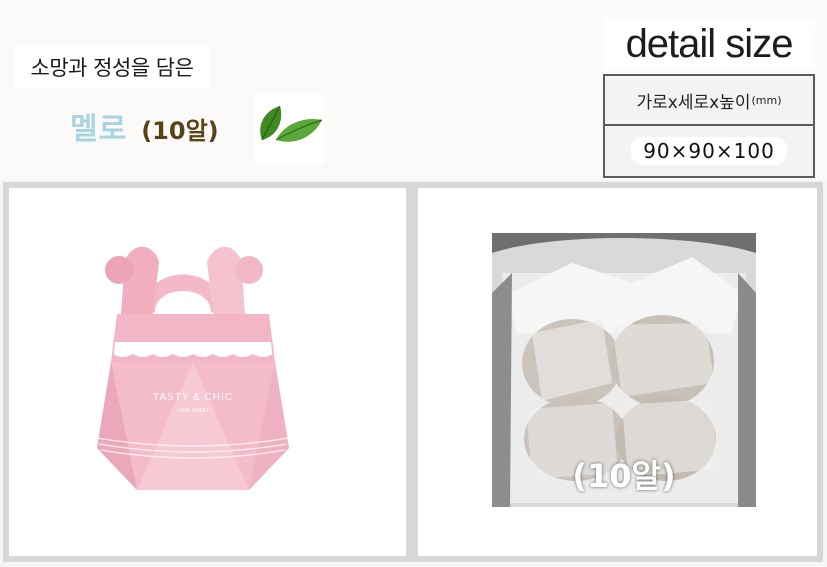 This screenshot has height=567, width=827. I want to click on dimension-value: 90×90×100, so click(709, 151).